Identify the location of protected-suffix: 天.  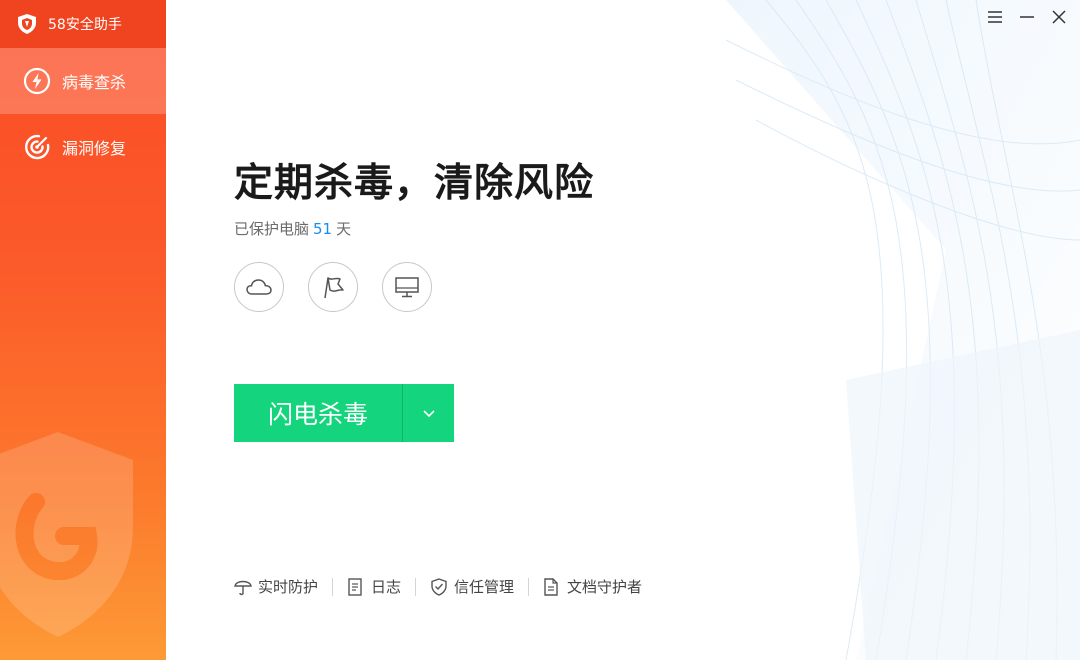
(344, 229).